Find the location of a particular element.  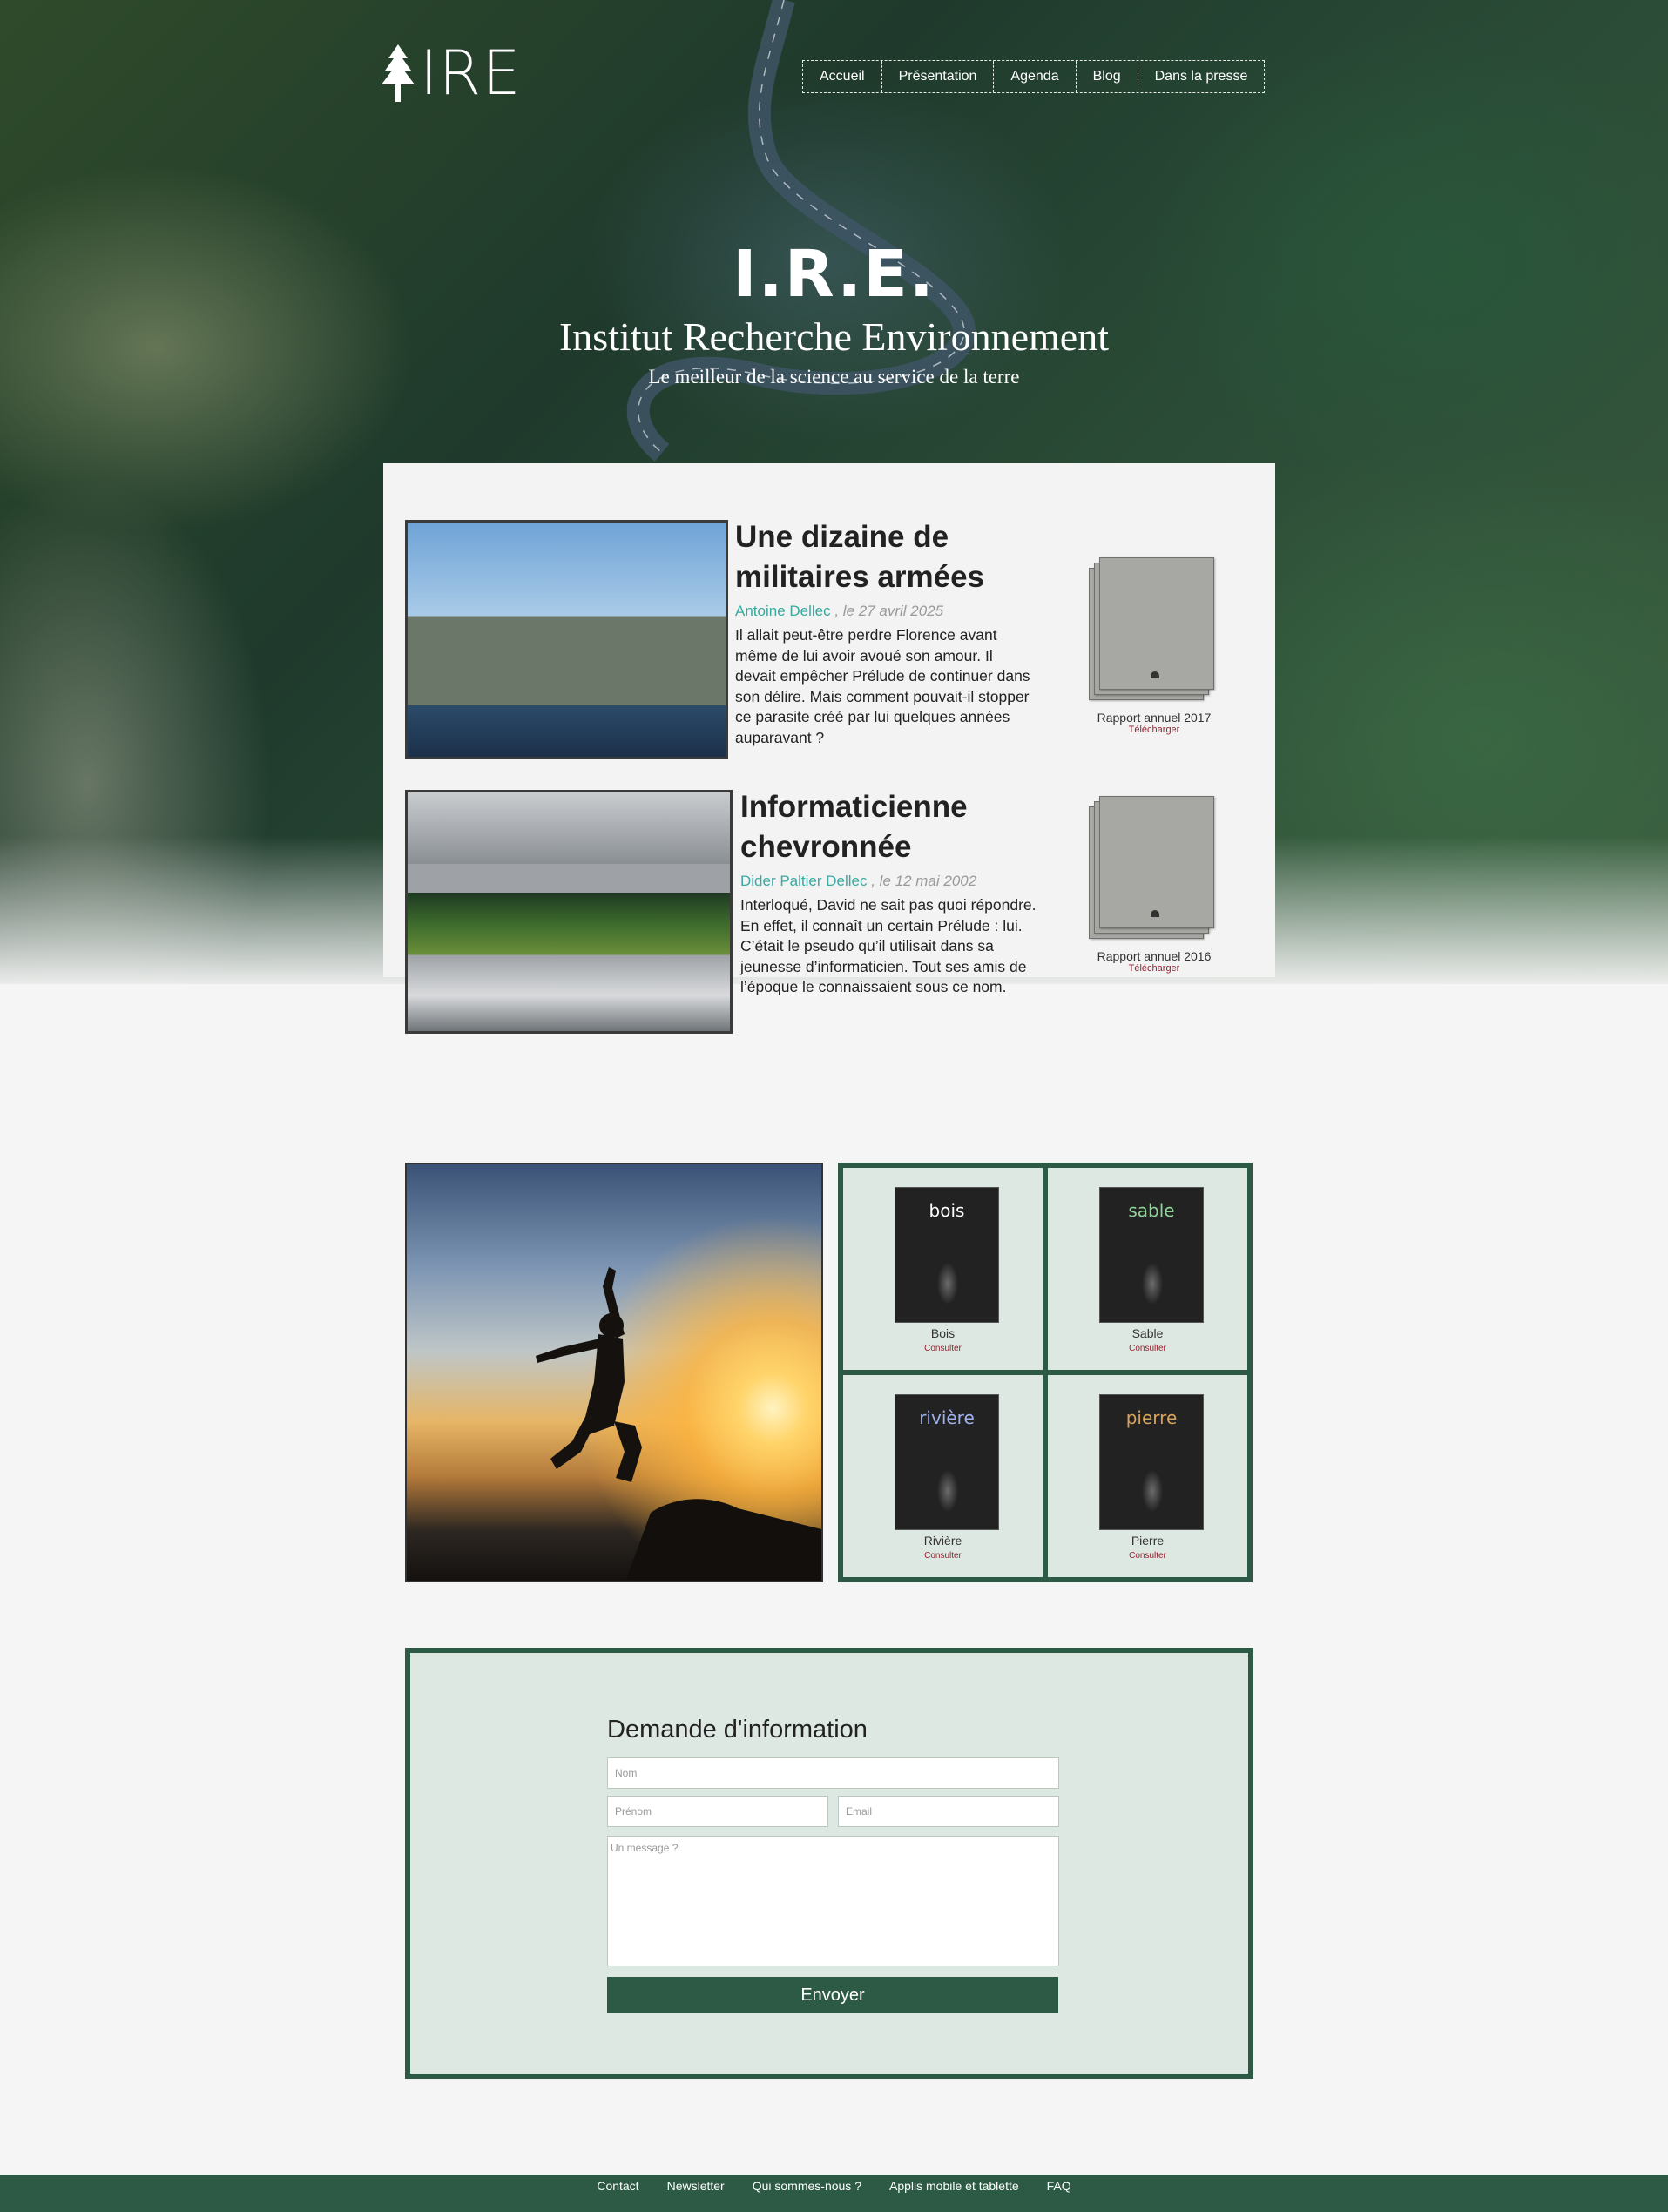

hero-subtitle: Institut Recherche Environnement is located at coordinates (834, 336).